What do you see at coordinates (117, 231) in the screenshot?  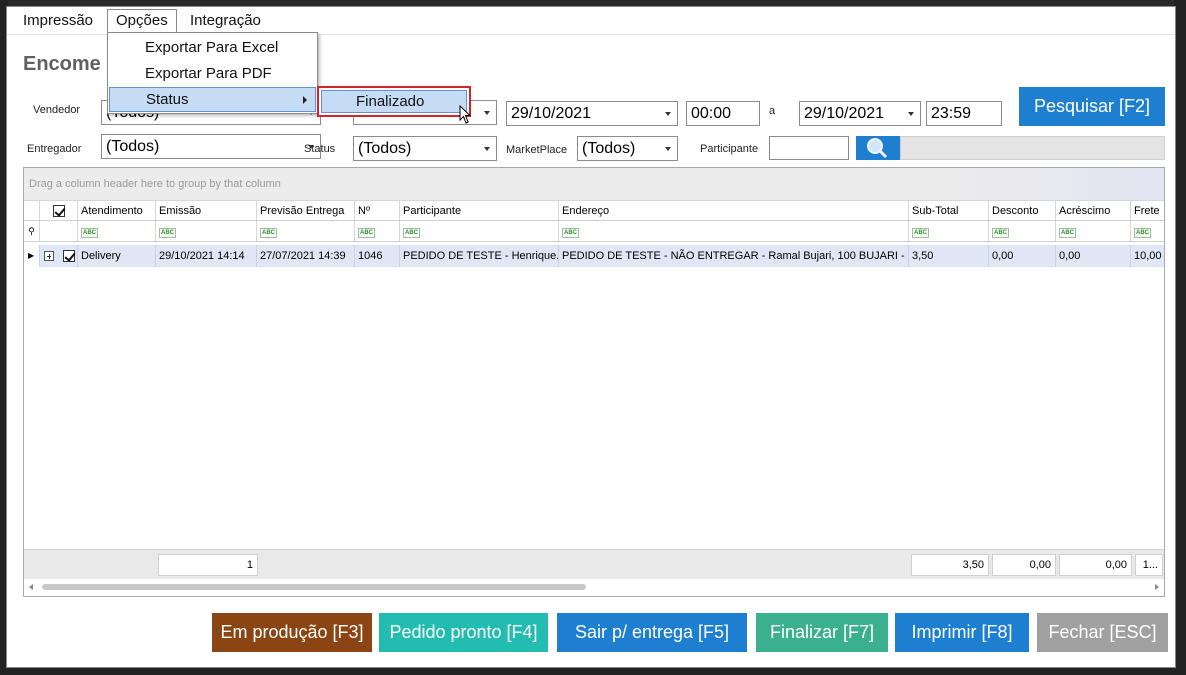 I see `filter-cell-atendimento: ABC` at bounding box center [117, 231].